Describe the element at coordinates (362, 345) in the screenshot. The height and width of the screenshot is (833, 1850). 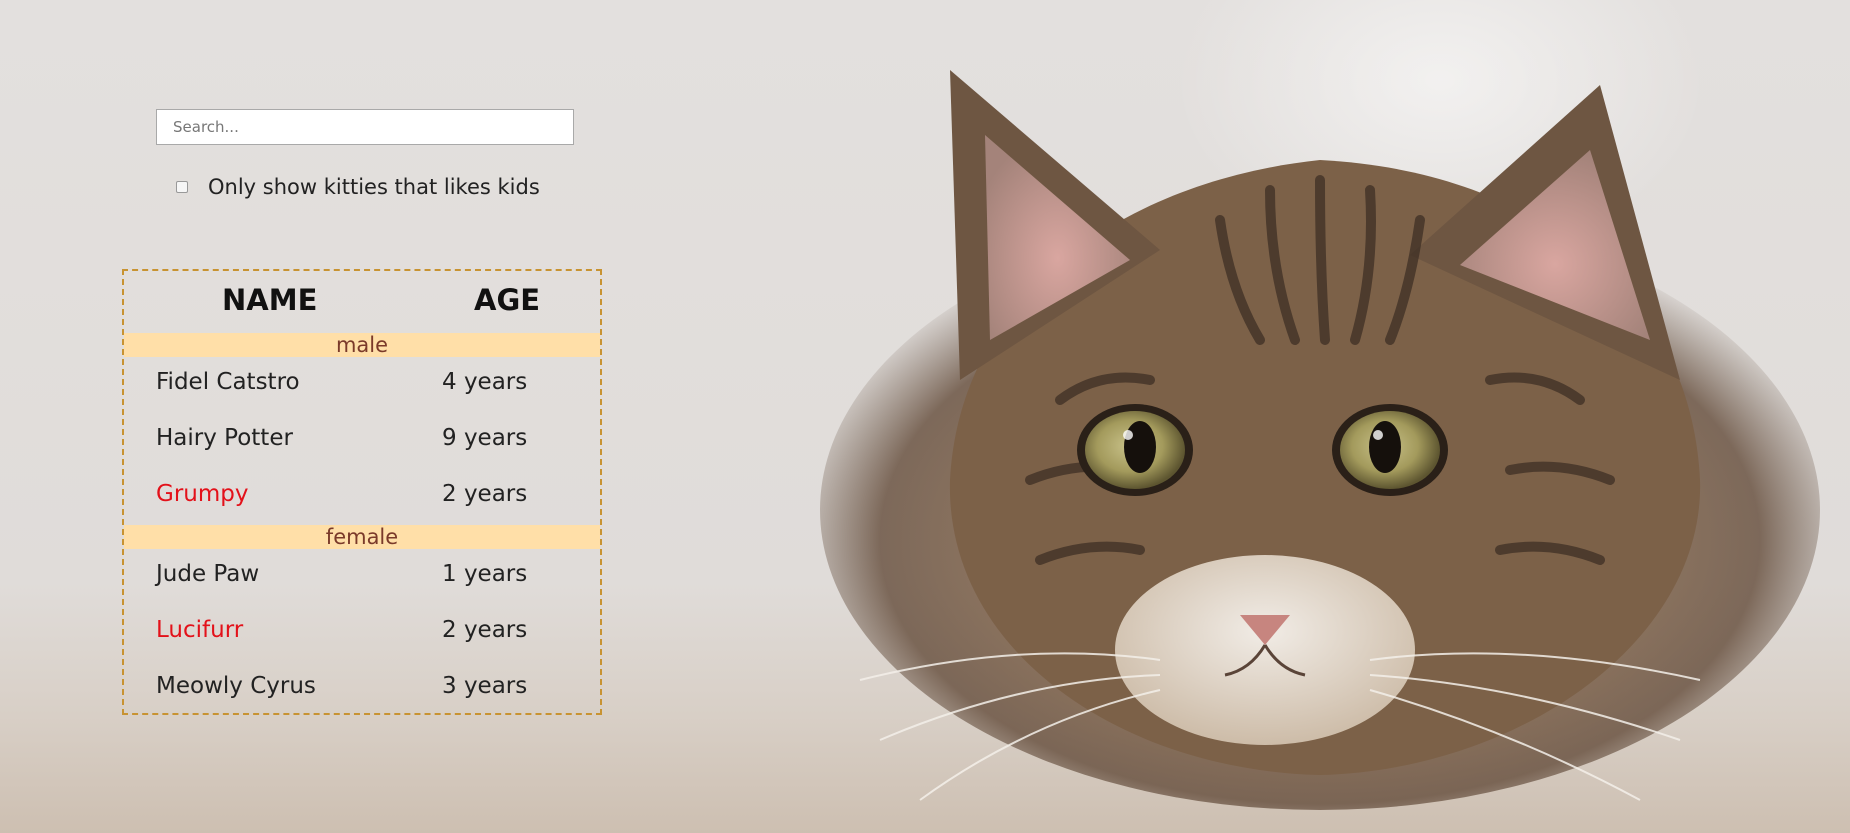
I see `group-header-male: male` at that location.